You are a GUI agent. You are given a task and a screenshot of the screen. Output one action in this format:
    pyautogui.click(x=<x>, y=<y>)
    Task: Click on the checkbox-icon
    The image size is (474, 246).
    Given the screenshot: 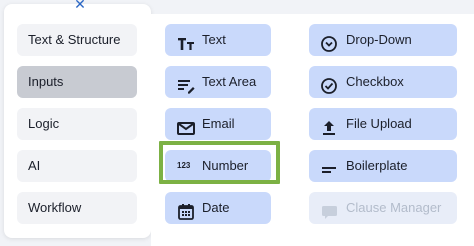 What is the action you would take?
    pyautogui.click(x=329, y=84)
    